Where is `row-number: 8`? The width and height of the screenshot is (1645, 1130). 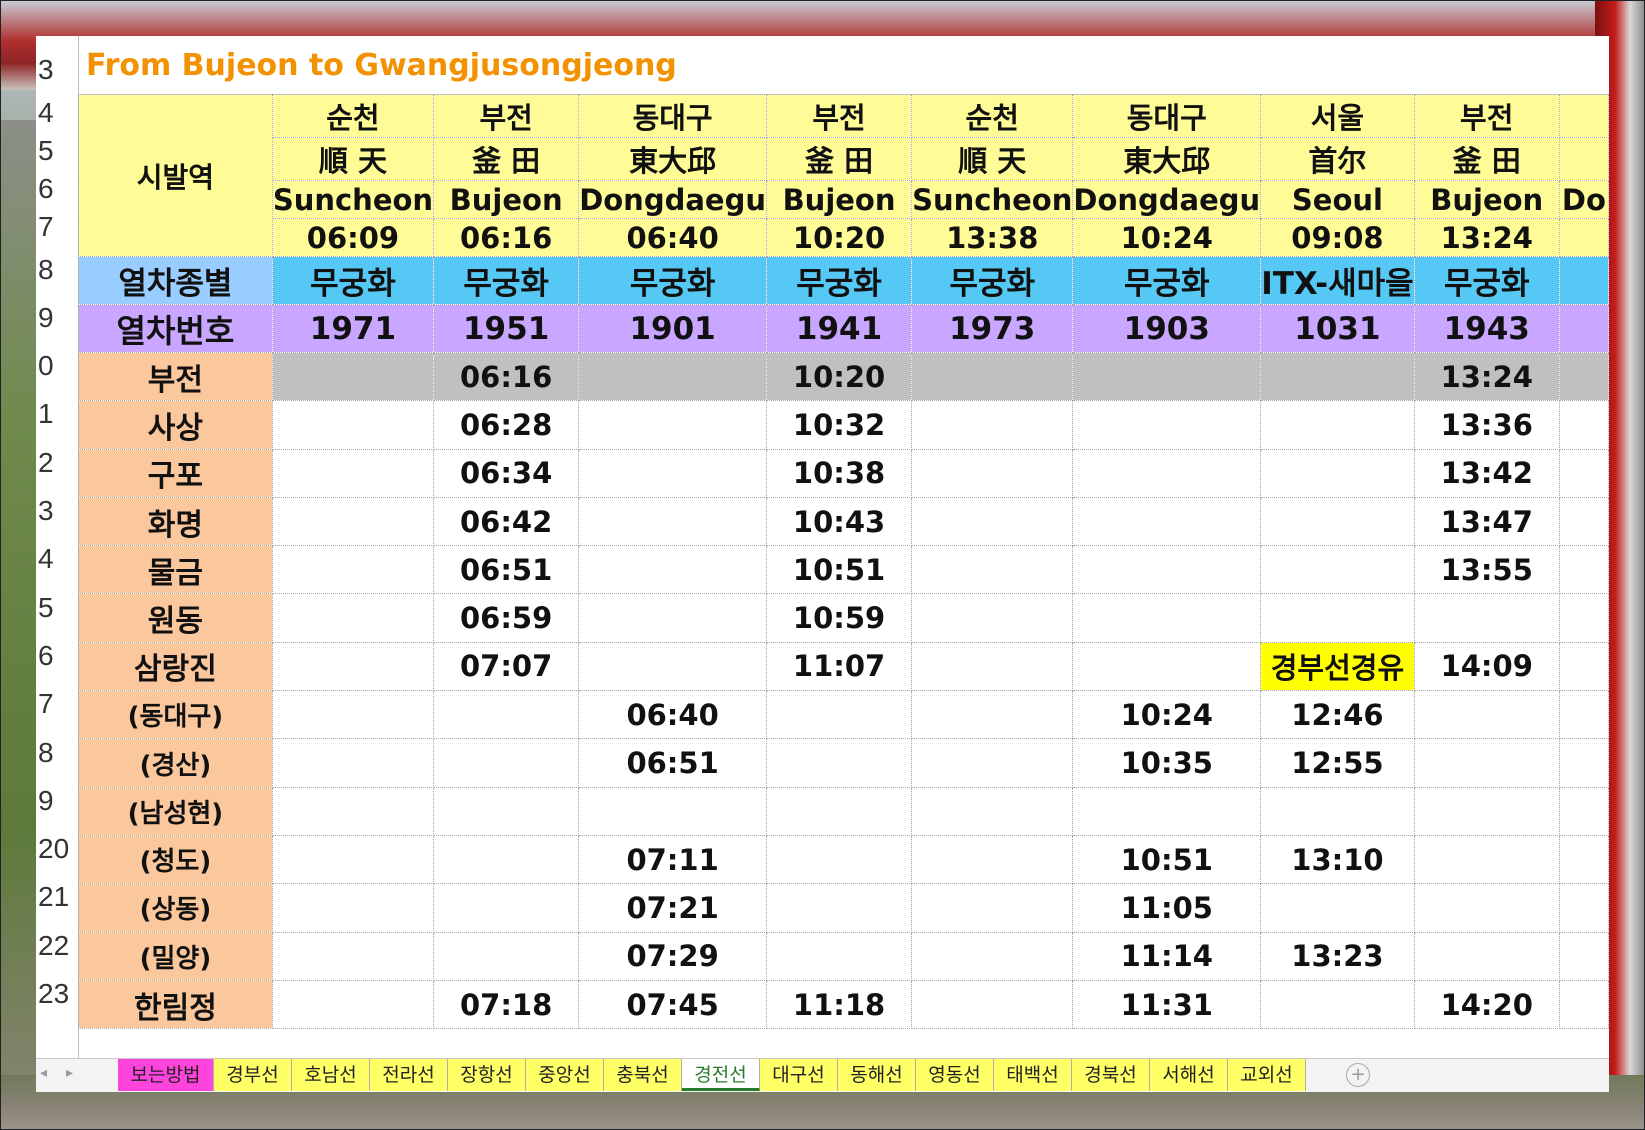 row-number: 8 is located at coordinates (57, 753).